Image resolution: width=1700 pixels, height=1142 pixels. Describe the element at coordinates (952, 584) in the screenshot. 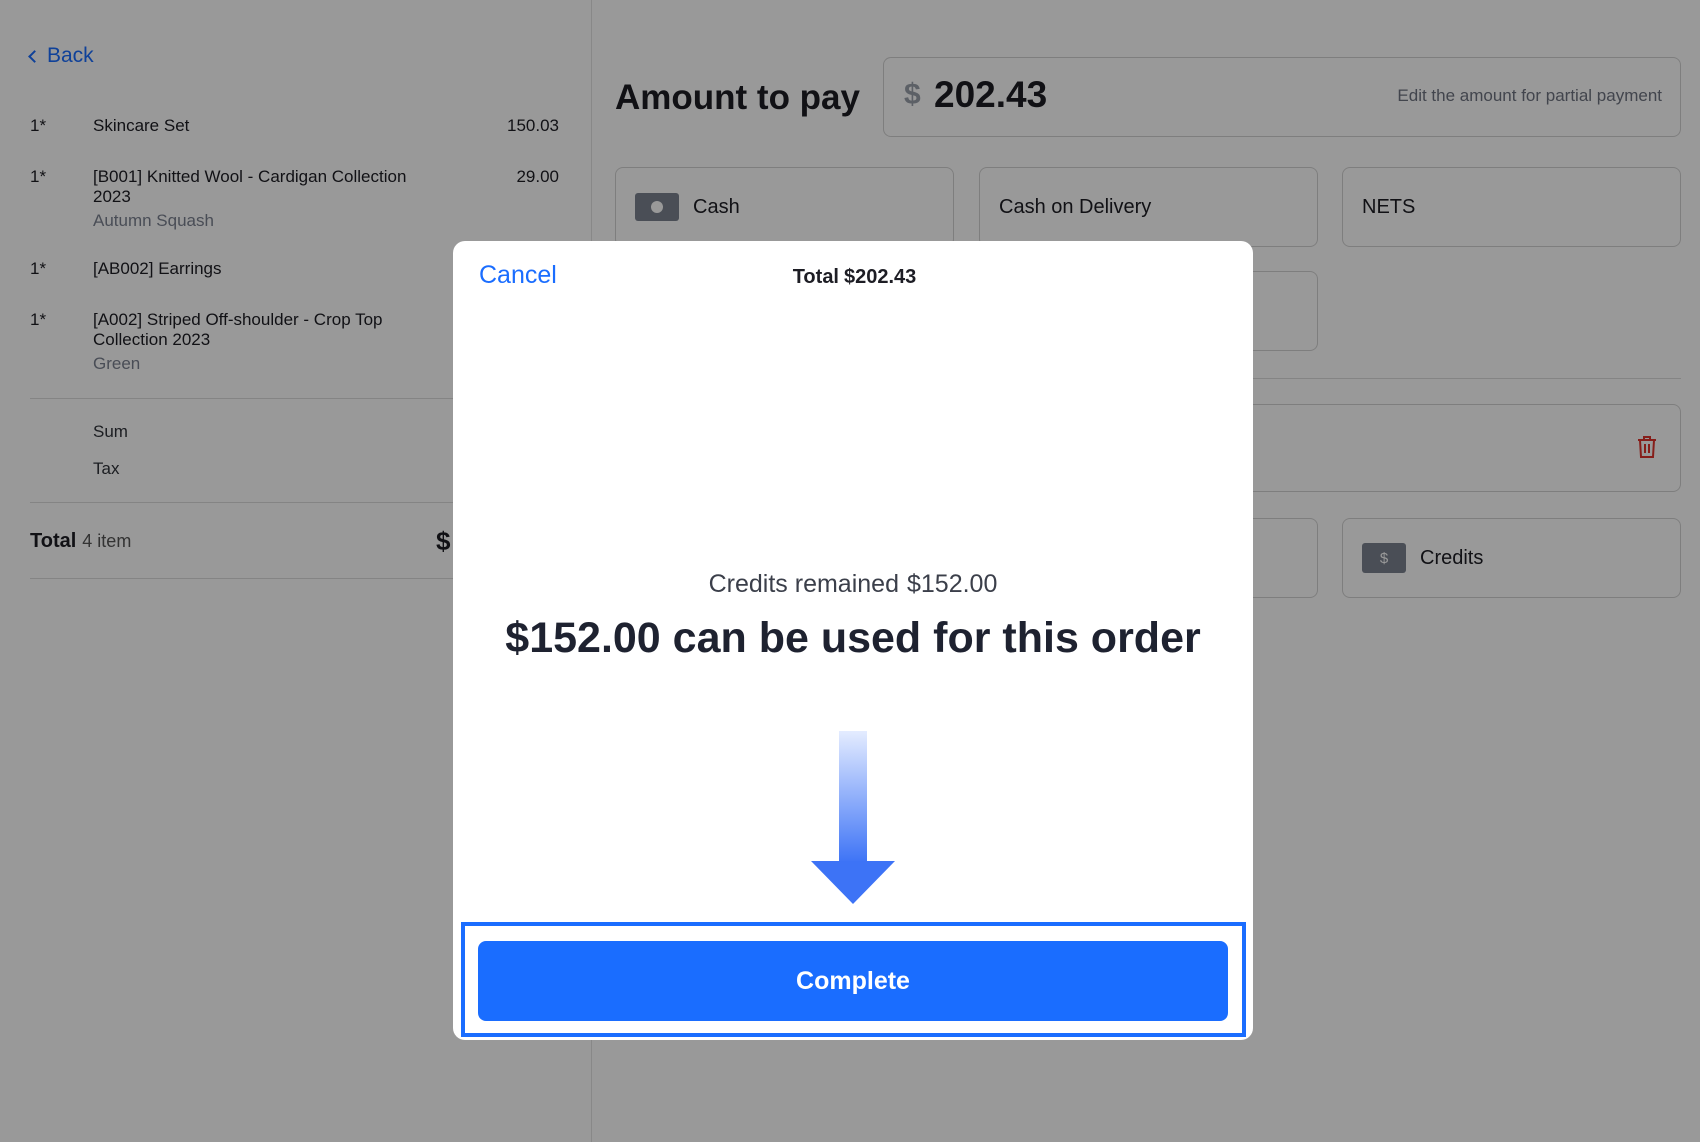

I see `credits-remained-amount: $152.00` at that location.